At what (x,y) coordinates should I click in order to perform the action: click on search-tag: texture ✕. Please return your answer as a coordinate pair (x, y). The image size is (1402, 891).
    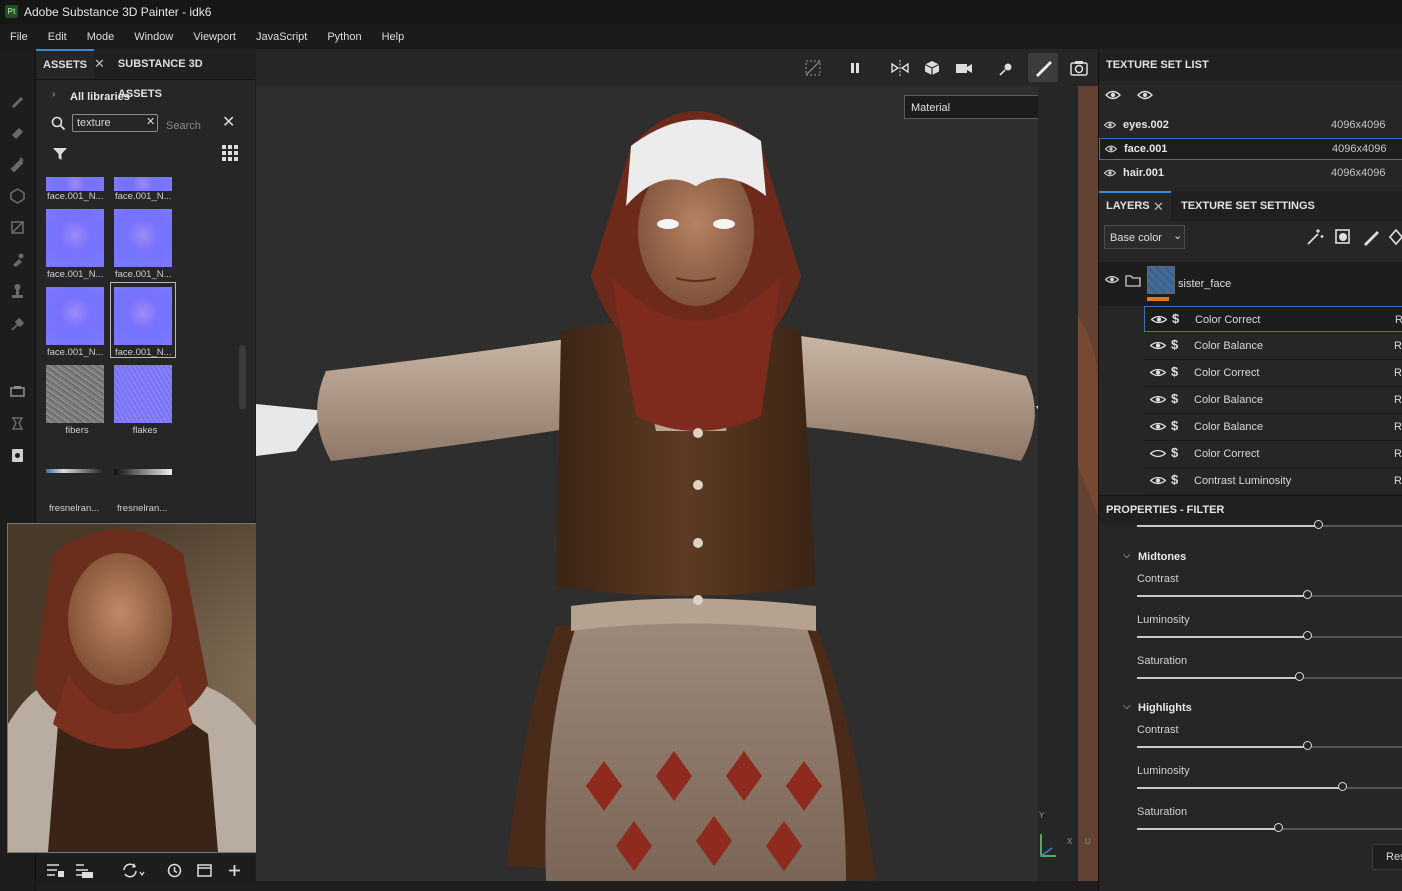
    Looking at the image, I should click on (115, 123).